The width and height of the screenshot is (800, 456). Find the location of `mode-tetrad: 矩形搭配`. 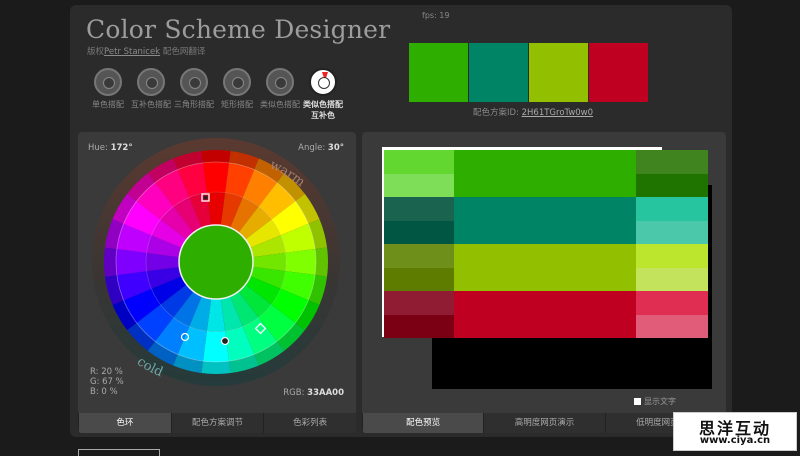

mode-tetrad: 矩形搭配 is located at coordinates (237, 89).